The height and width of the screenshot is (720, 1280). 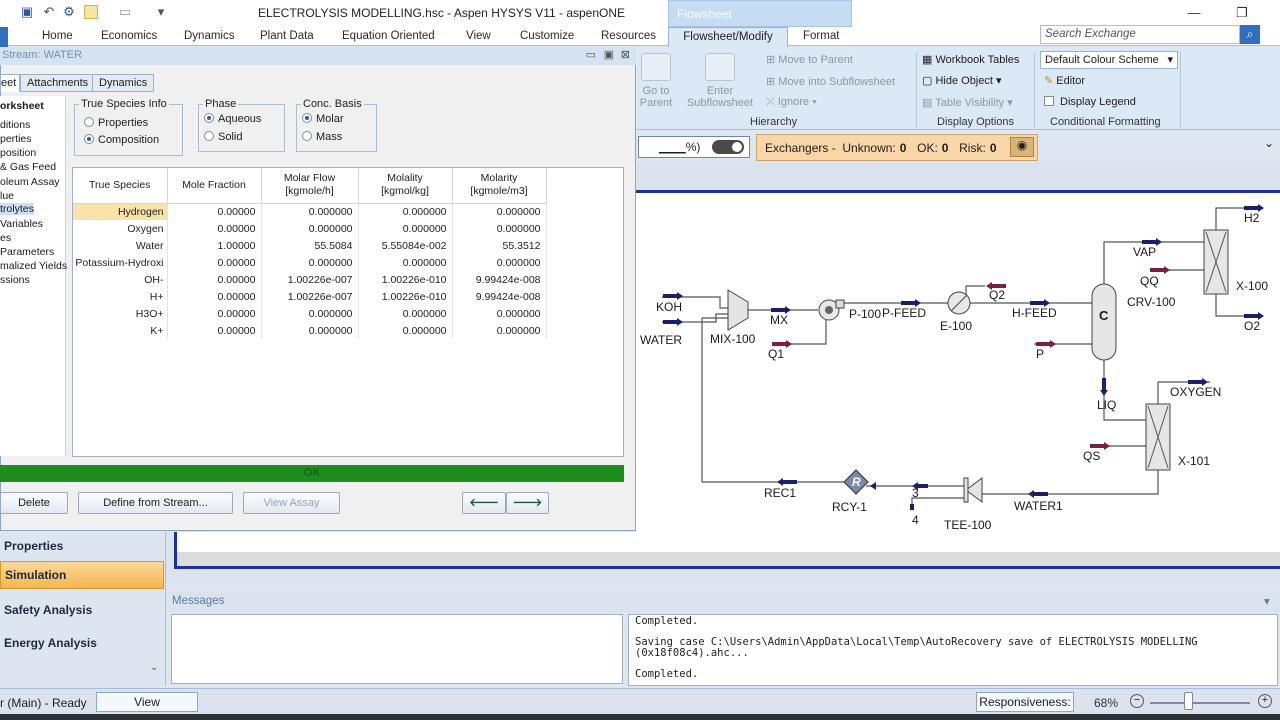 What do you see at coordinates (30, 182) in the screenshot?
I see `nav-petroleum-assay: oleum Assay` at bounding box center [30, 182].